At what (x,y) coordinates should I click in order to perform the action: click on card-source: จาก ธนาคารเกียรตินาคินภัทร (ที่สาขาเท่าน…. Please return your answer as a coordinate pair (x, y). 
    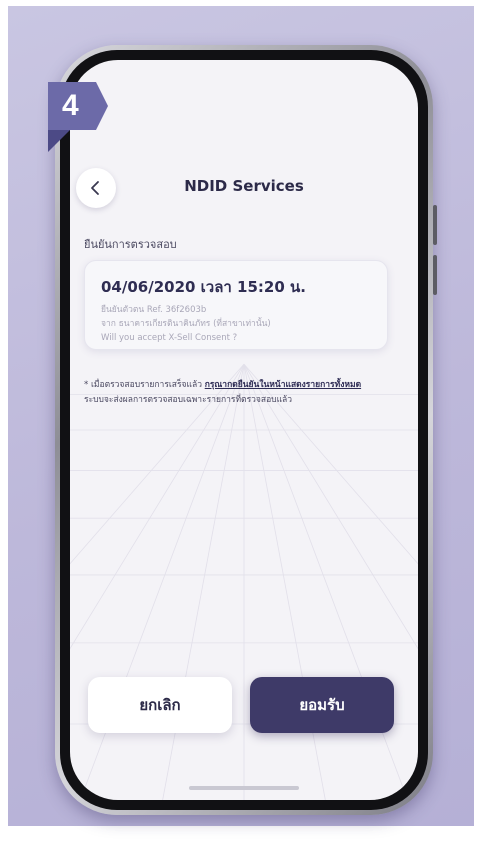
    Looking at the image, I should click on (186, 324).